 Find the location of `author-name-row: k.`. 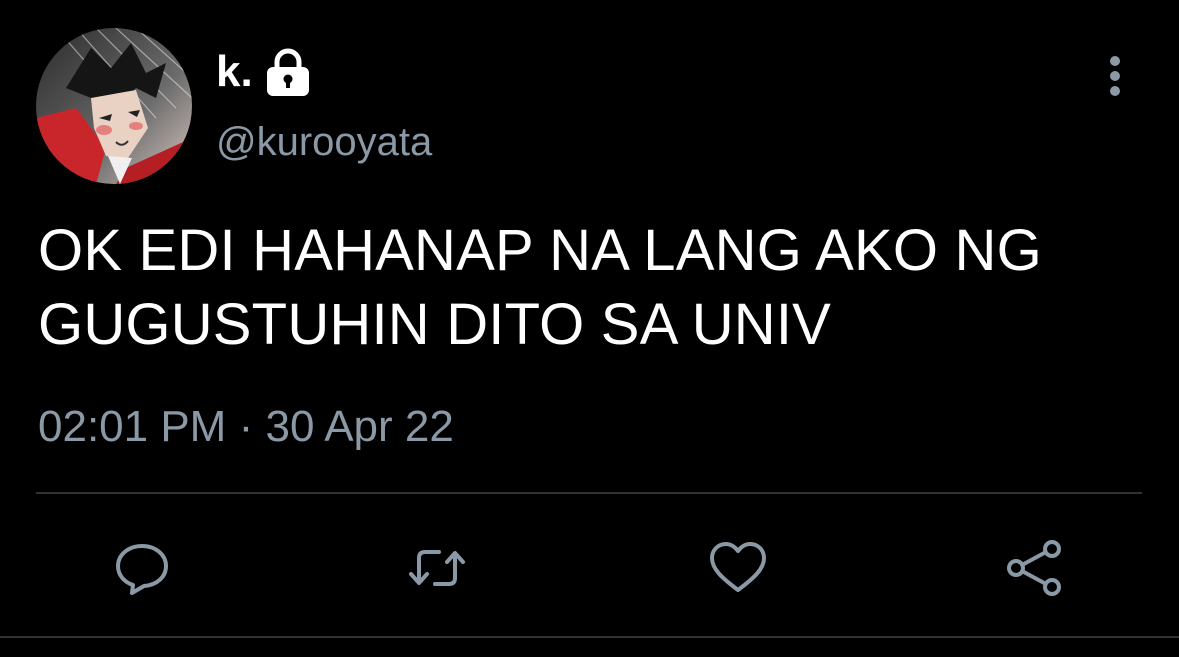

author-name-row: k. is located at coordinates (264, 72).